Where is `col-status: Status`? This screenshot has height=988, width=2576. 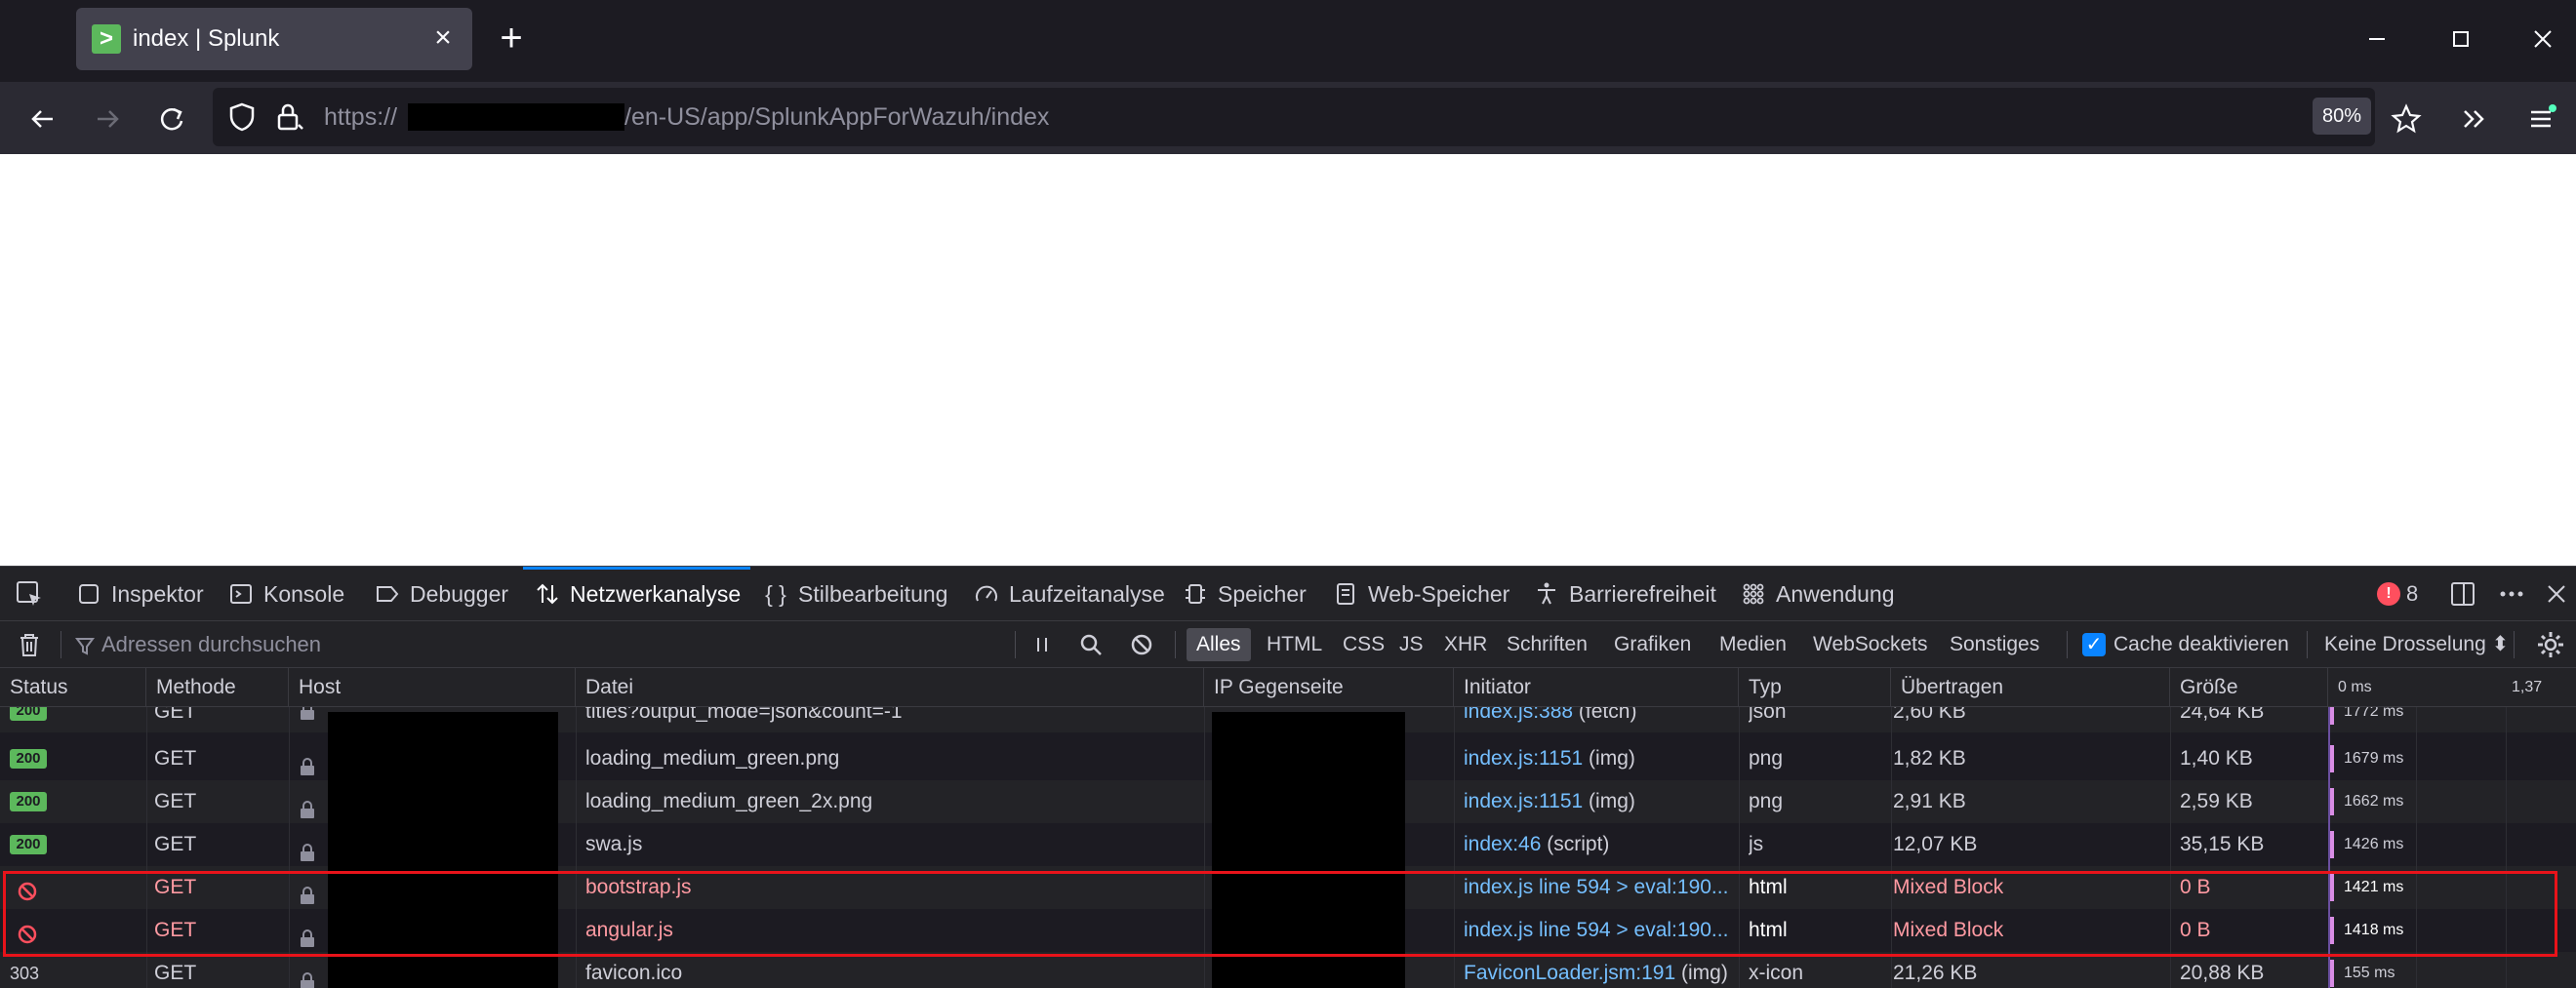 col-status: Status is located at coordinates (73, 687).